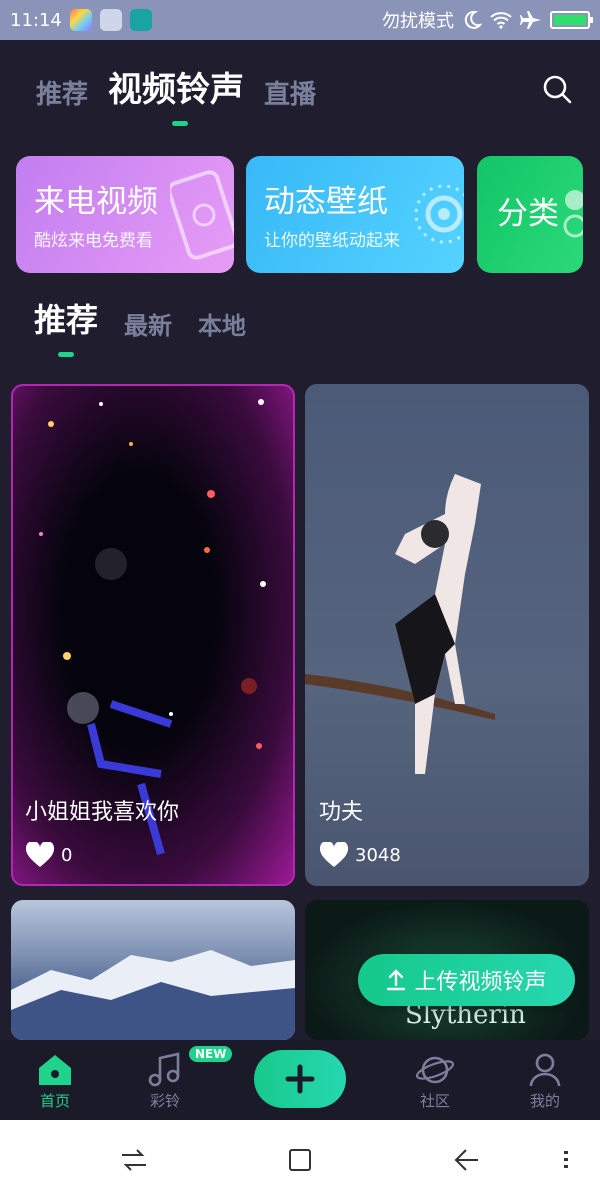 The width and height of the screenshot is (600, 1200). Describe the element at coordinates (341, 812) in the screenshot. I see `video-title: 功夫` at that location.